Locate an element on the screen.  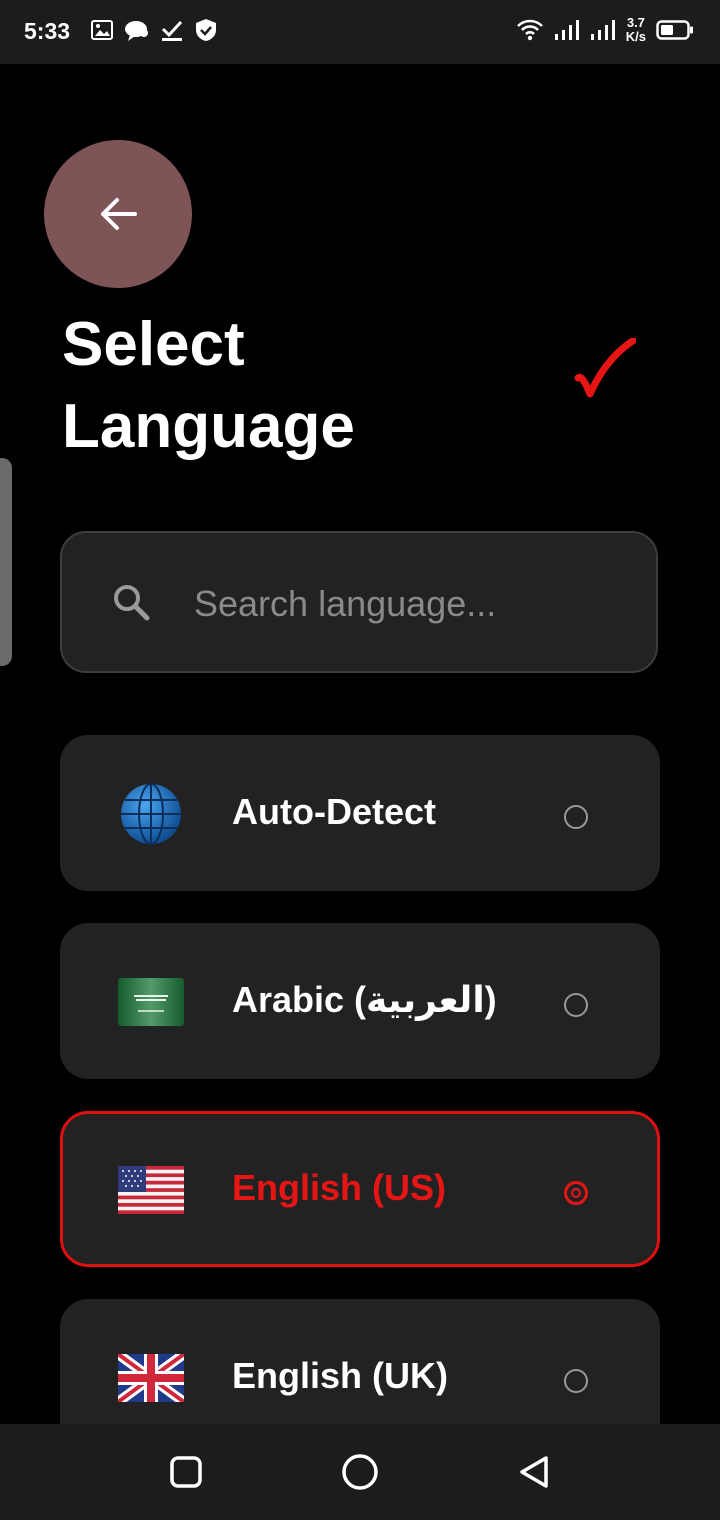
nav-back-button is located at coordinates (534, 1472).